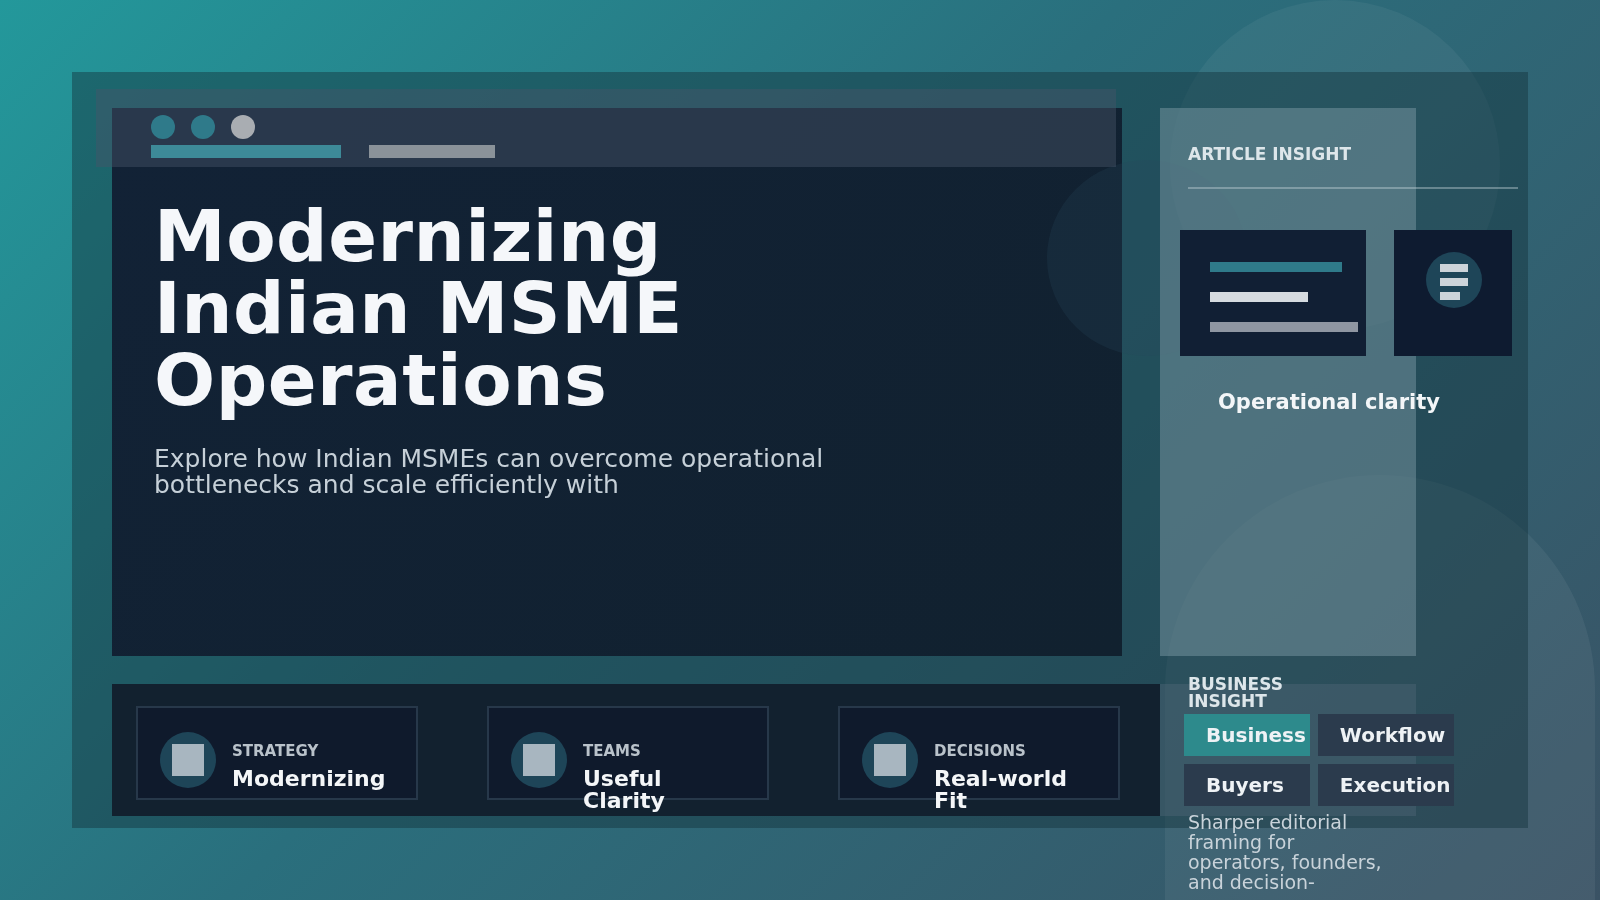 Image resolution: width=1600 pixels, height=900 pixels. I want to click on hero-subtitle: Explore how Indian MSMEs can overcome operational bottlenecks and scale efficiently with, so click(489, 472).